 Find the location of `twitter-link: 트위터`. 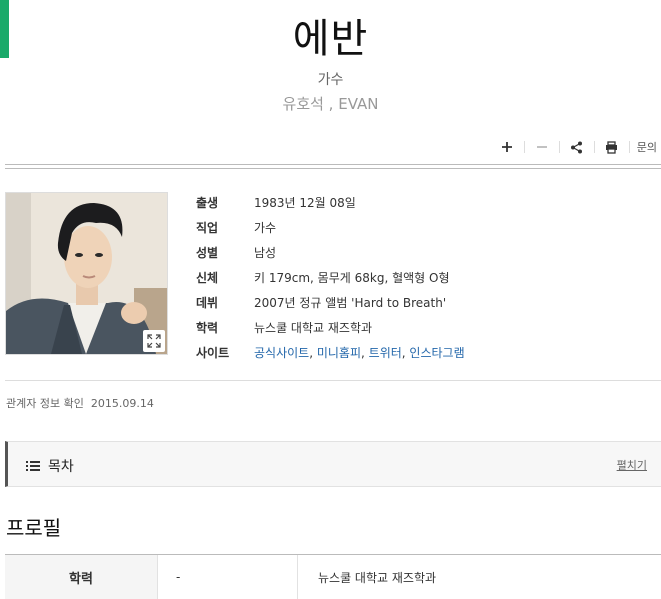

twitter-link: 트위터 is located at coordinates (385, 353).